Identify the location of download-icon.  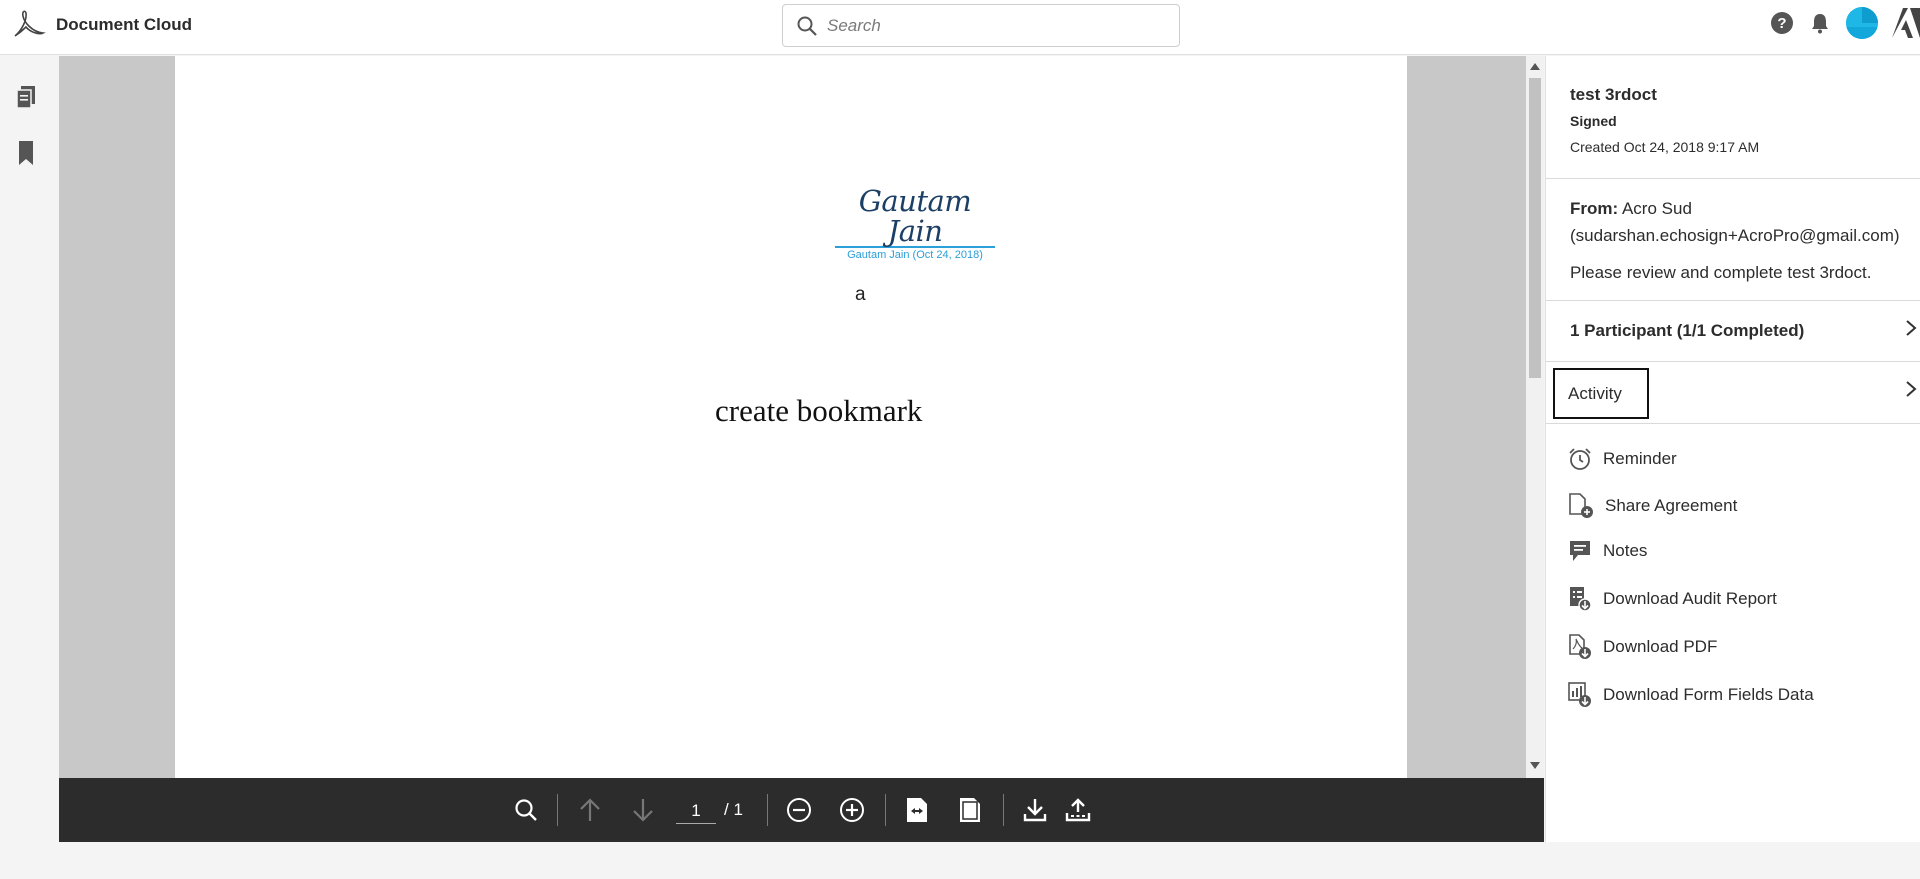
(1035, 810).